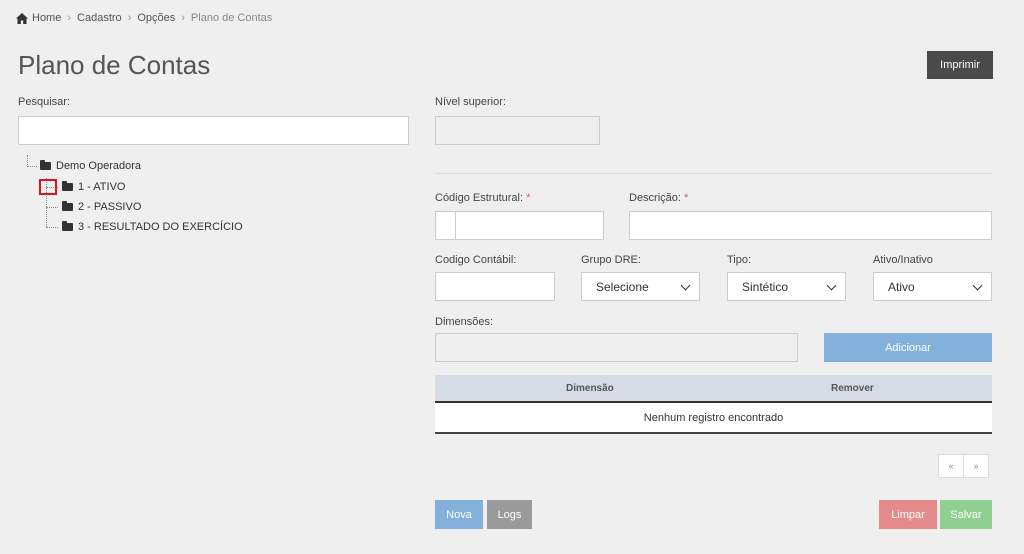 This screenshot has width=1024, height=554. Describe the element at coordinates (46, 18) in the screenshot. I see `breadcrumb-home: Home` at that location.